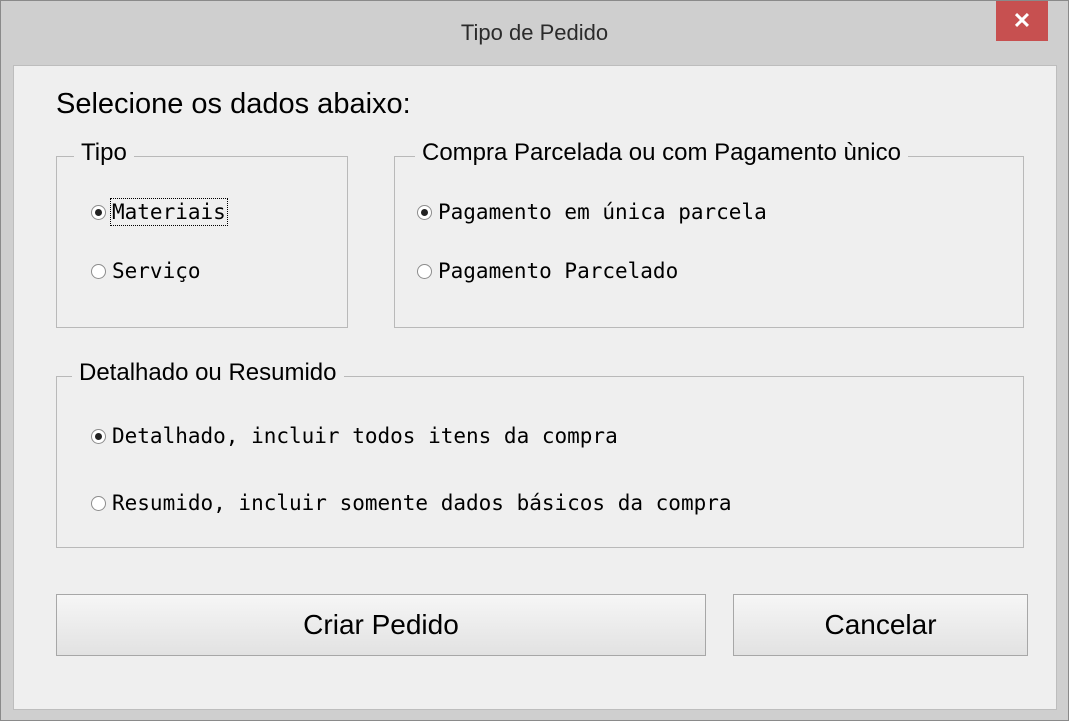 This screenshot has height=721, width=1069. I want to click on radio-pagamento-parcelado-indicator, so click(424, 271).